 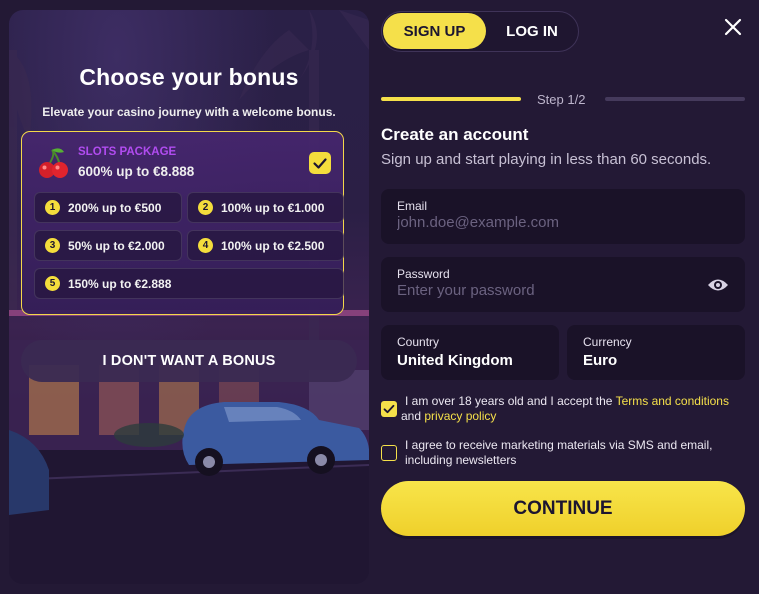 What do you see at coordinates (561, 99) in the screenshot?
I see `step-indicator: Step 1/2` at bounding box center [561, 99].